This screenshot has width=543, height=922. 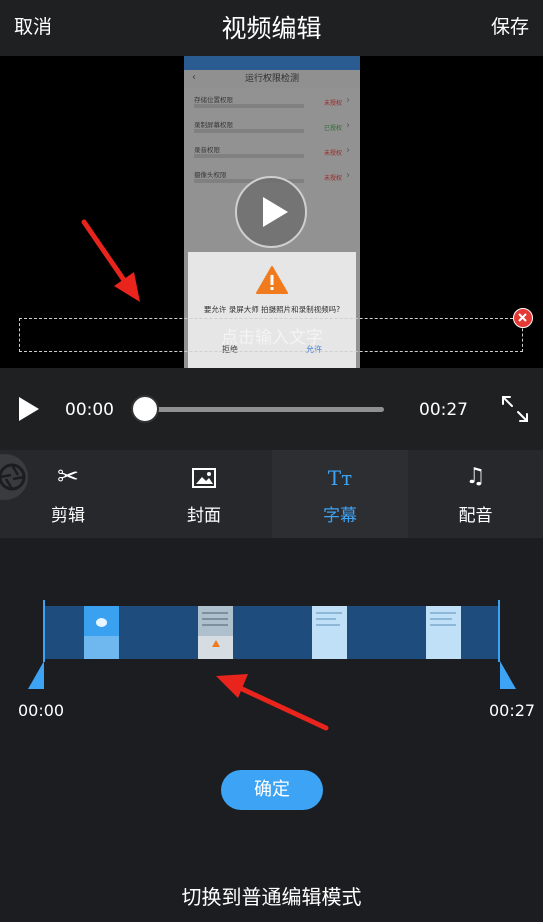 What do you see at coordinates (145, 409) in the screenshot?
I see `seek-handle` at bounding box center [145, 409].